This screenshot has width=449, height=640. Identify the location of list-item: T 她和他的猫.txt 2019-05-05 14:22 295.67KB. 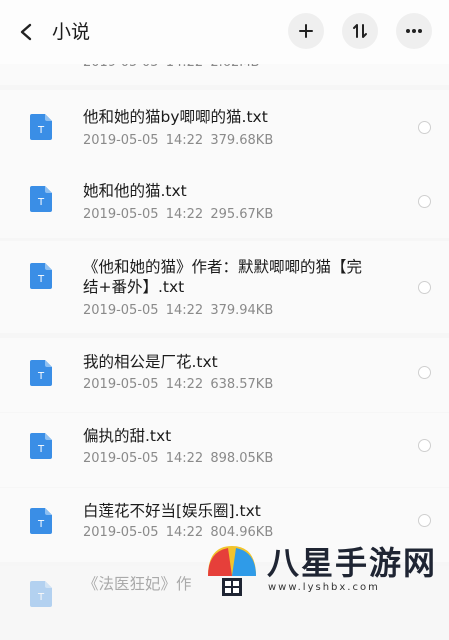
(224, 201).